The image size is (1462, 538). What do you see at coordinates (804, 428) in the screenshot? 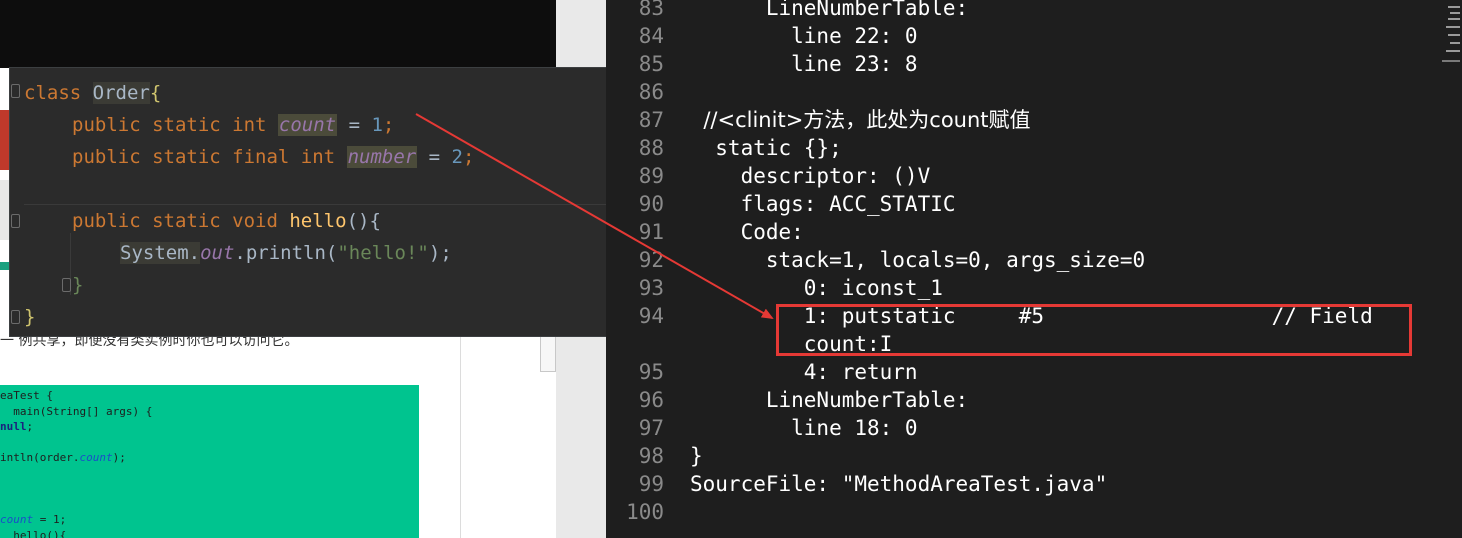
I see `line-text: line 18: 0` at bounding box center [804, 428].